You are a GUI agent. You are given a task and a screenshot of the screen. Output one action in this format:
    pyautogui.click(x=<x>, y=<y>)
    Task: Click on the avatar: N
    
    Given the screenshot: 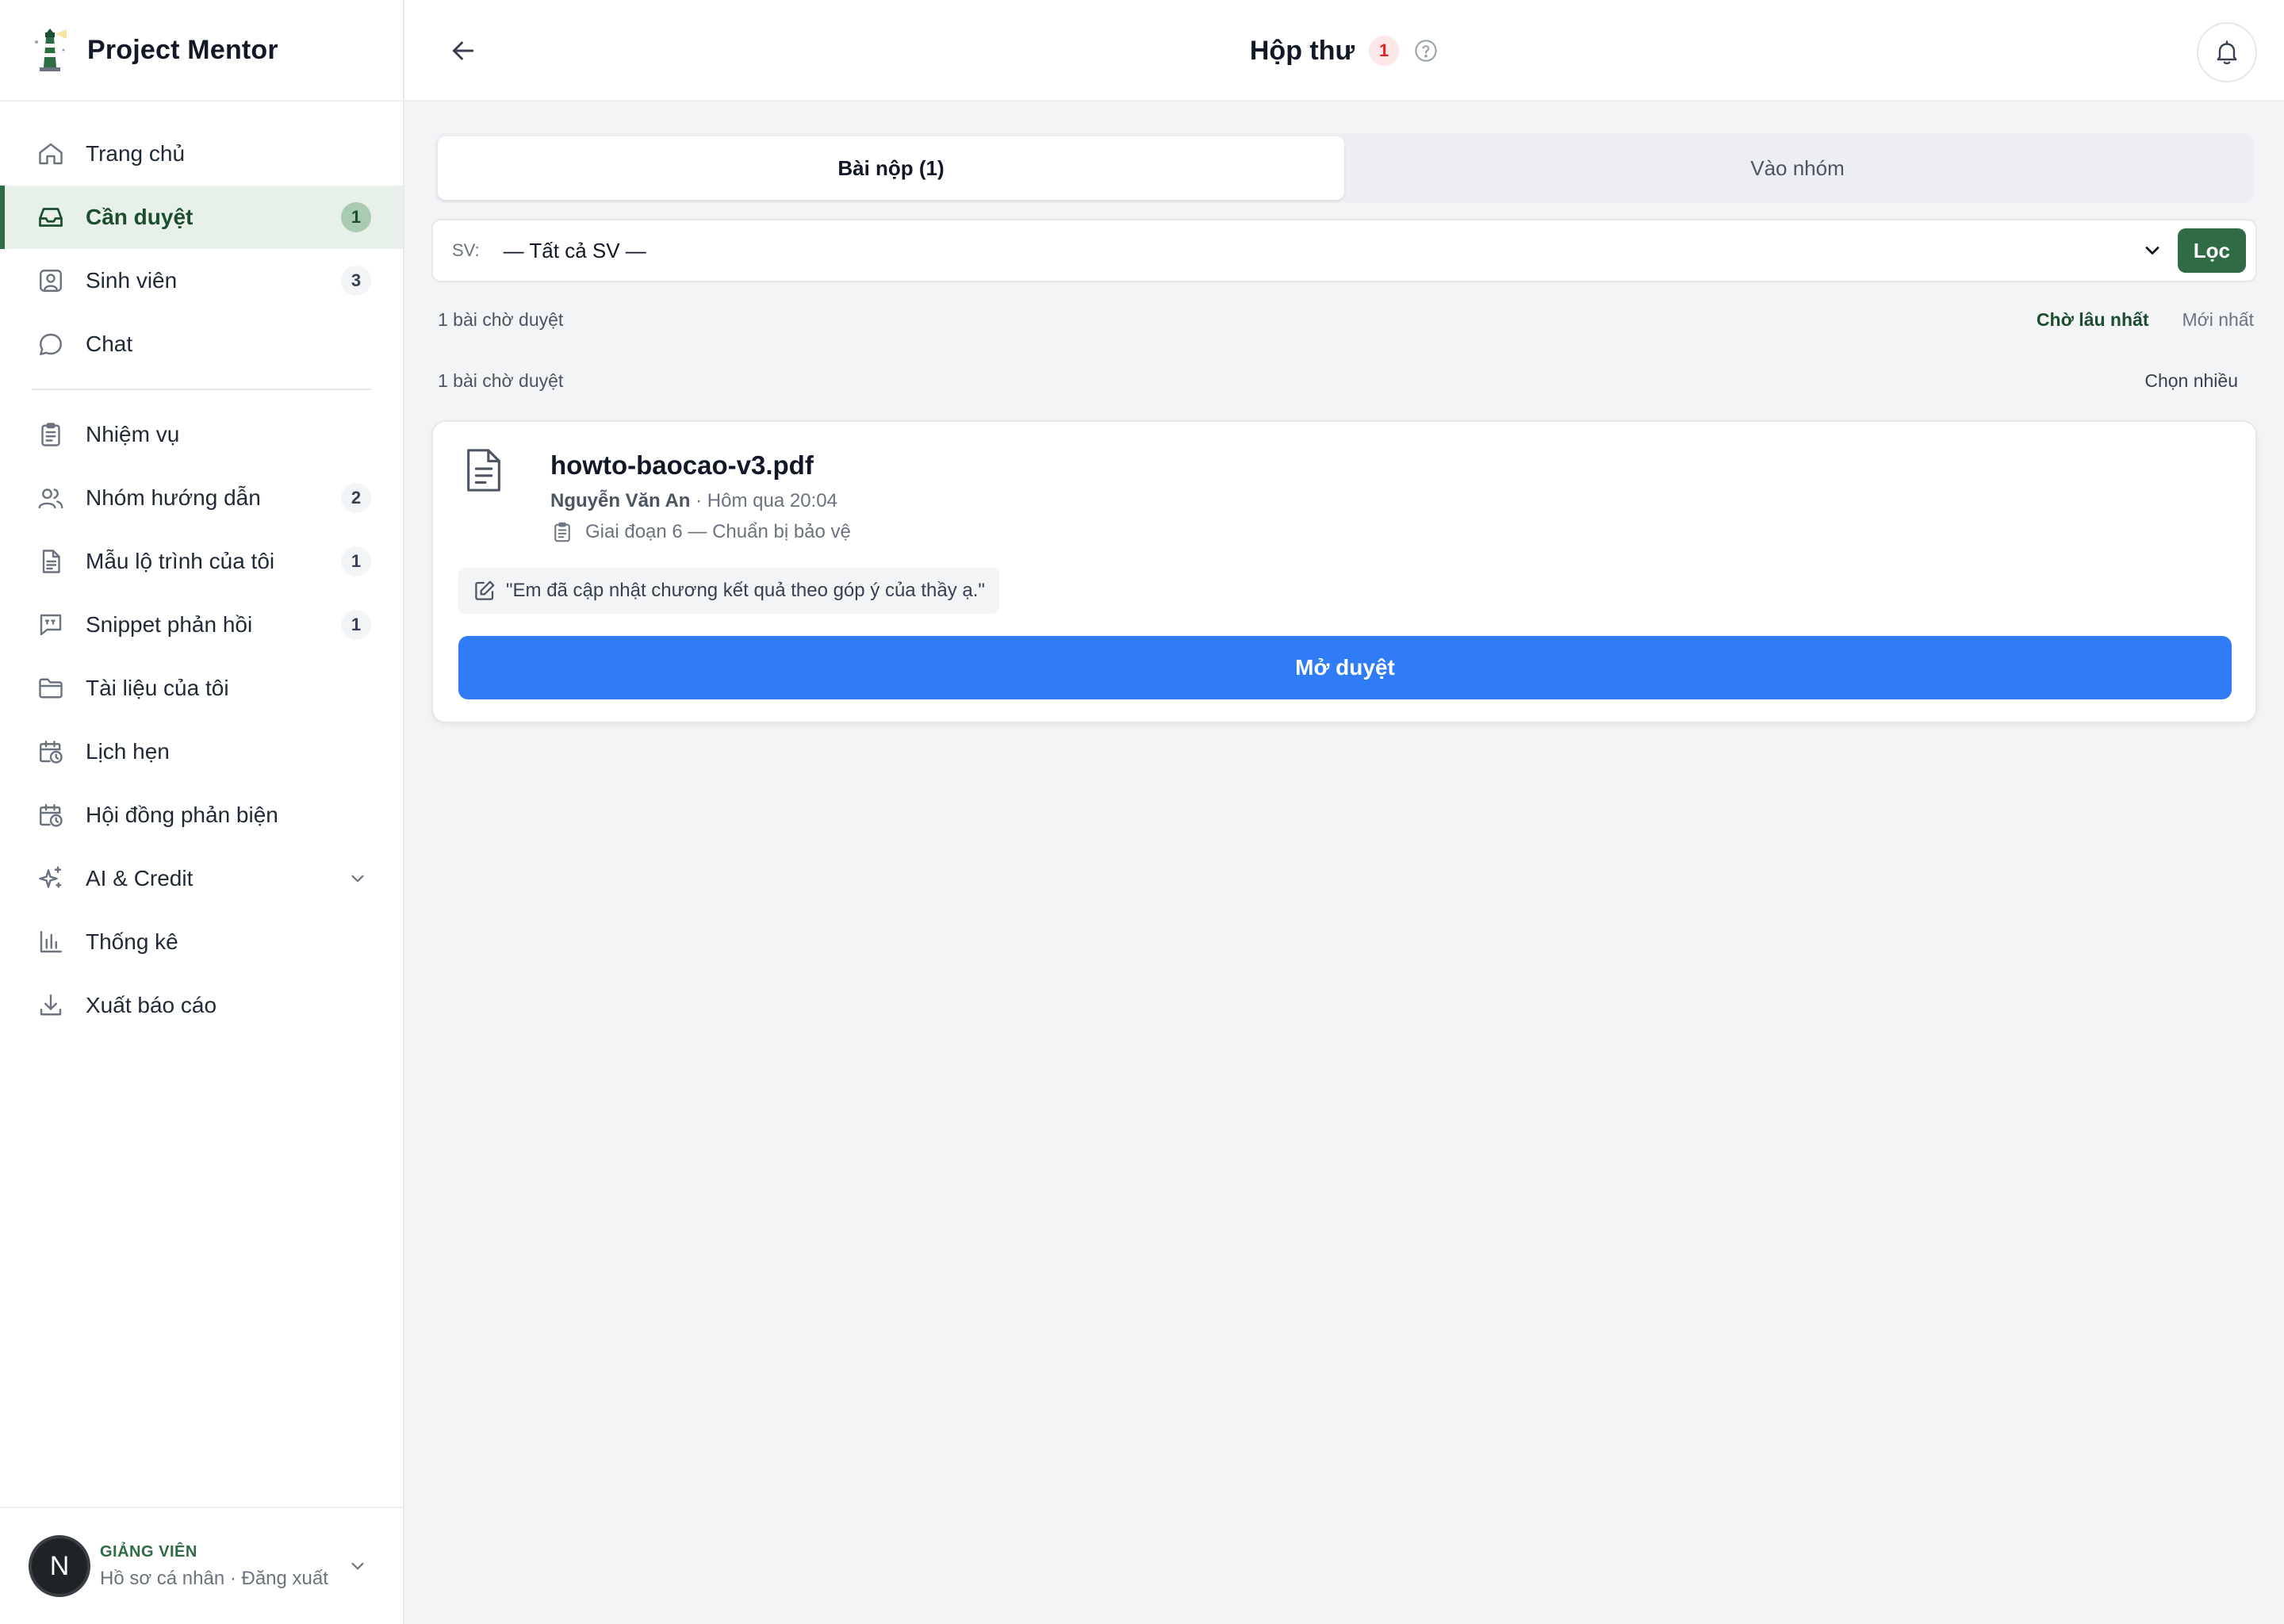 What is the action you would take?
    pyautogui.click(x=59, y=1566)
    